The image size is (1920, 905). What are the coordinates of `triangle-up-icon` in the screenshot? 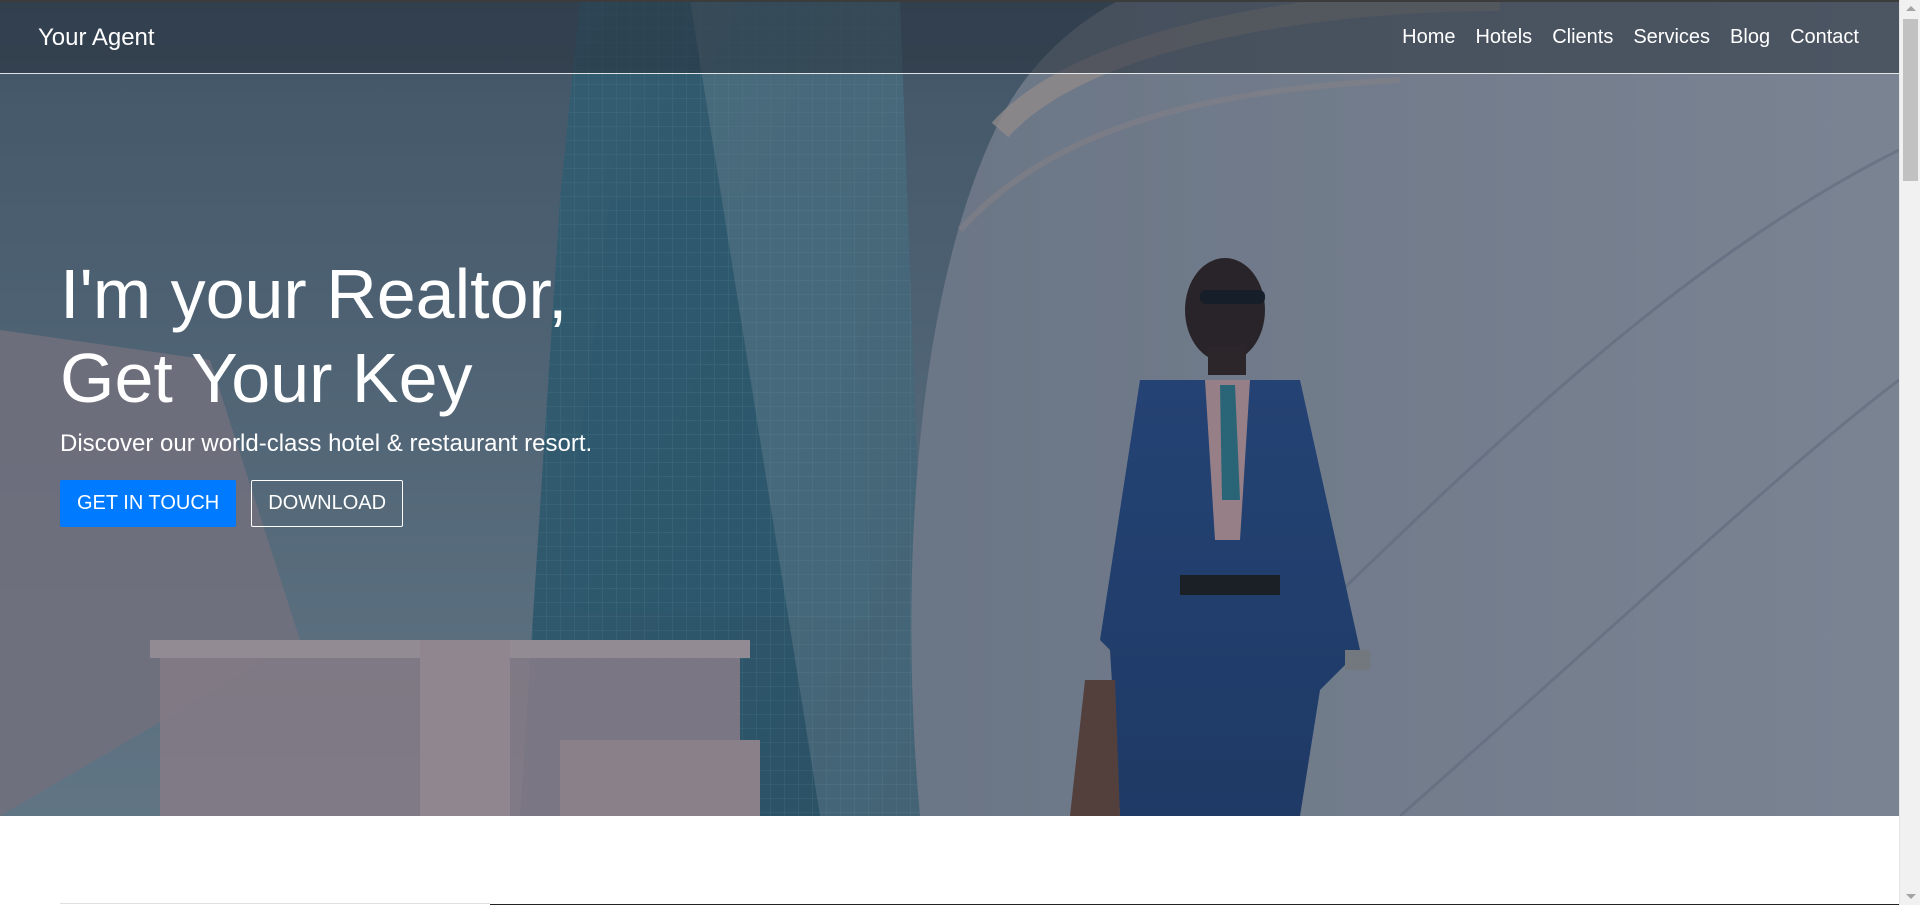 It's located at (1910, 8).